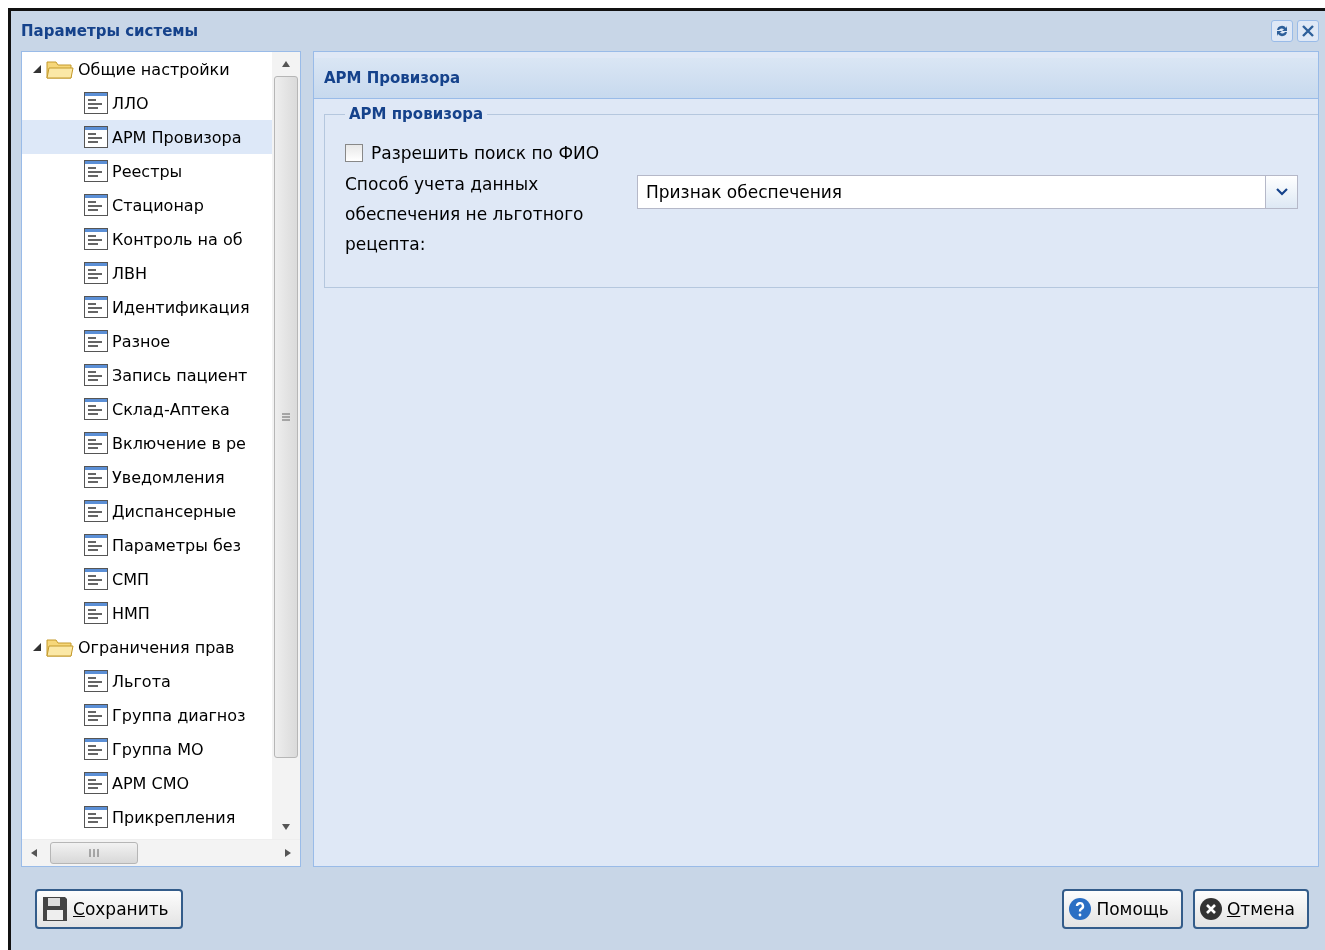 This screenshot has height=950, width=1325. Describe the element at coordinates (147, 511) in the screenshot. I see `tree-item: Диспансерные` at that location.